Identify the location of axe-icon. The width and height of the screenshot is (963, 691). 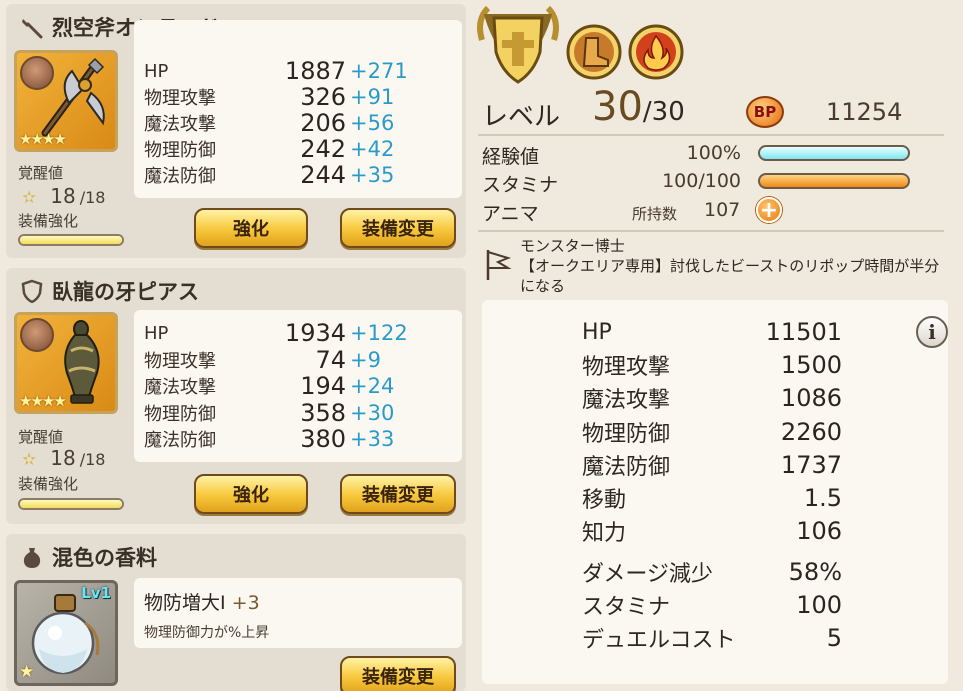
(32, 27).